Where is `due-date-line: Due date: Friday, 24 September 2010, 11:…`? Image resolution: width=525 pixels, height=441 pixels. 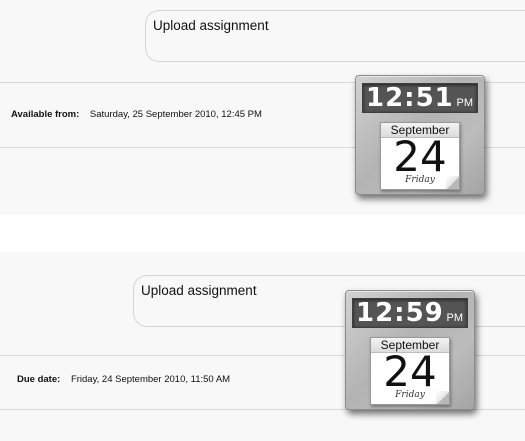 due-date-line: Due date: Friday, 24 September 2010, 11:… is located at coordinates (123, 379).